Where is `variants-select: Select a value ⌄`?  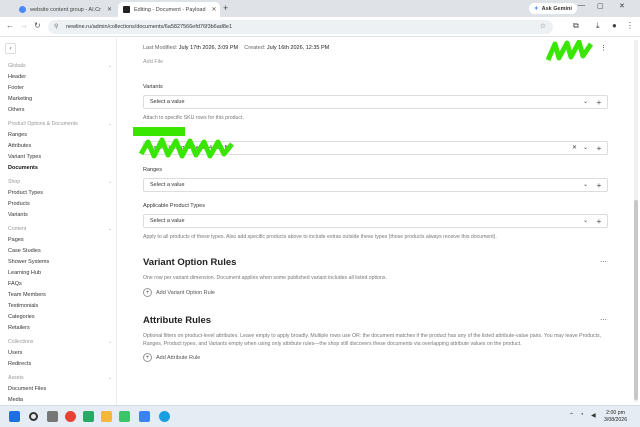 variants-select: Select a value ⌄ is located at coordinates (375, 102).